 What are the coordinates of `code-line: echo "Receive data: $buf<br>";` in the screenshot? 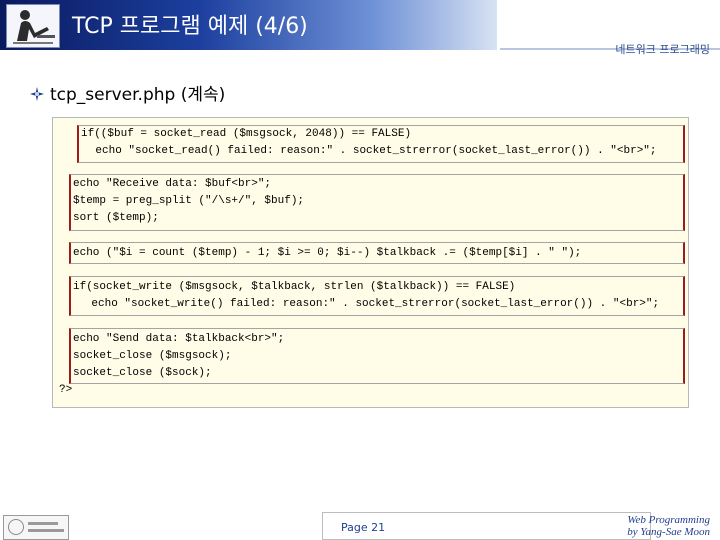 It's located at (172, 184).